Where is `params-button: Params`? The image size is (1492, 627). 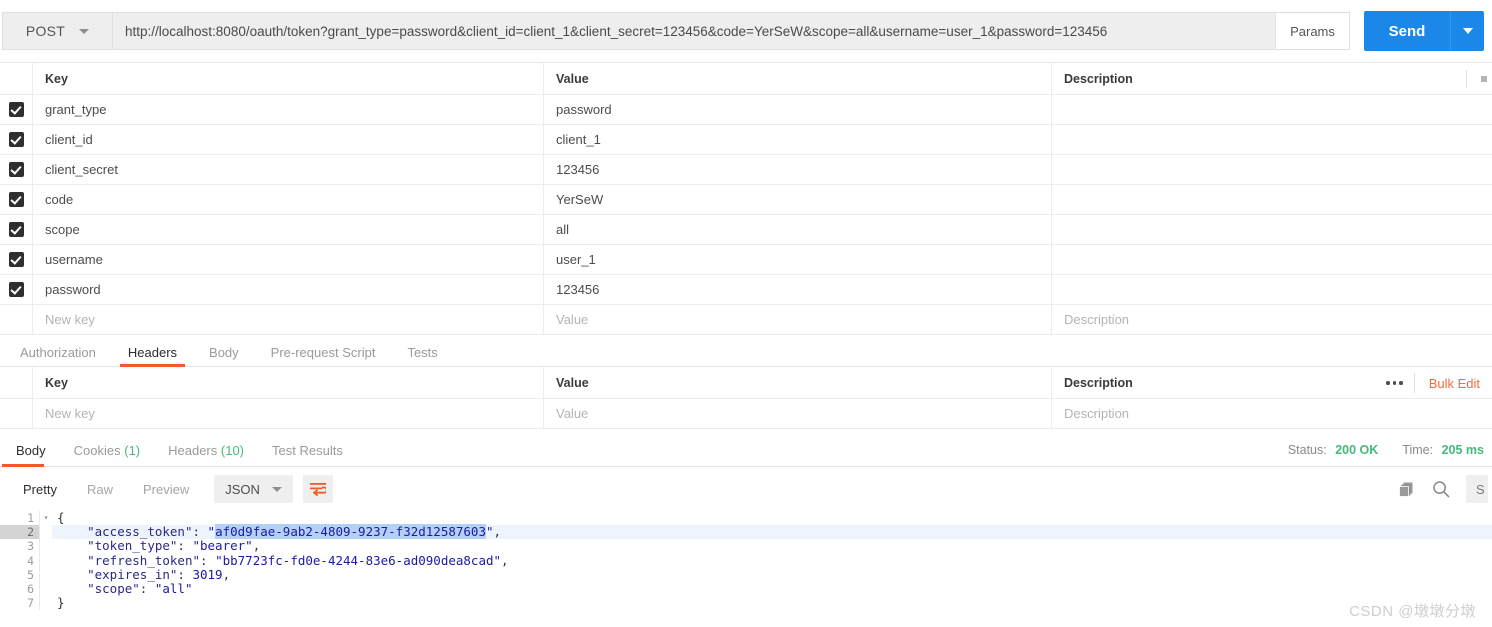
params-button: Params is located at coordinates (1313, 31).